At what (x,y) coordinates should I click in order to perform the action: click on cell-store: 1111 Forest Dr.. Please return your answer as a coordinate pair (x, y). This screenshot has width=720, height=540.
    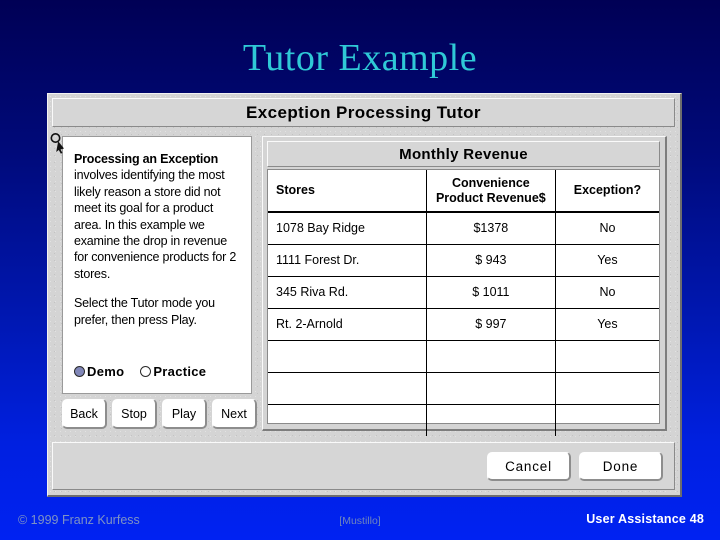
    Looking at the image, I should click on (347, 260).